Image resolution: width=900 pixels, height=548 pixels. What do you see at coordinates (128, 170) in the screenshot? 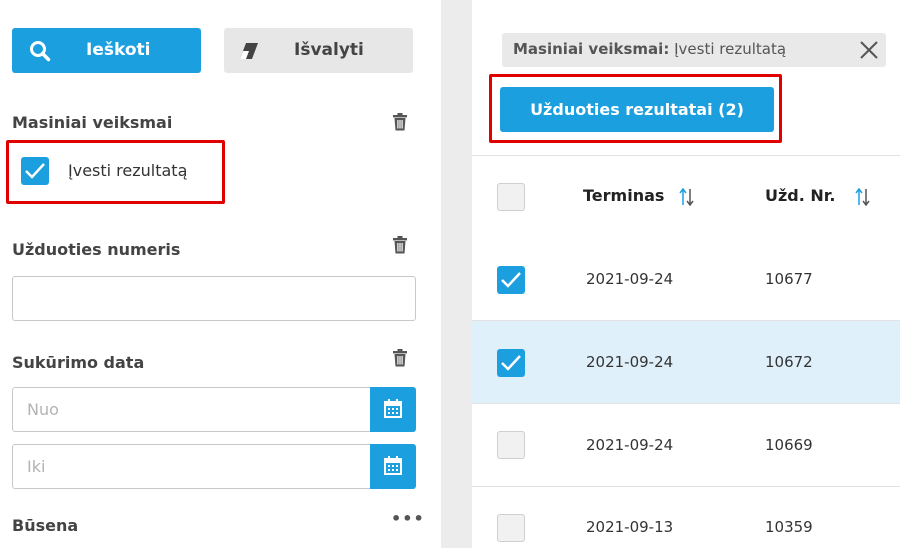
I see `mass-action-option-label: Įvesti rezultatą` at bounding box center [128, 170].